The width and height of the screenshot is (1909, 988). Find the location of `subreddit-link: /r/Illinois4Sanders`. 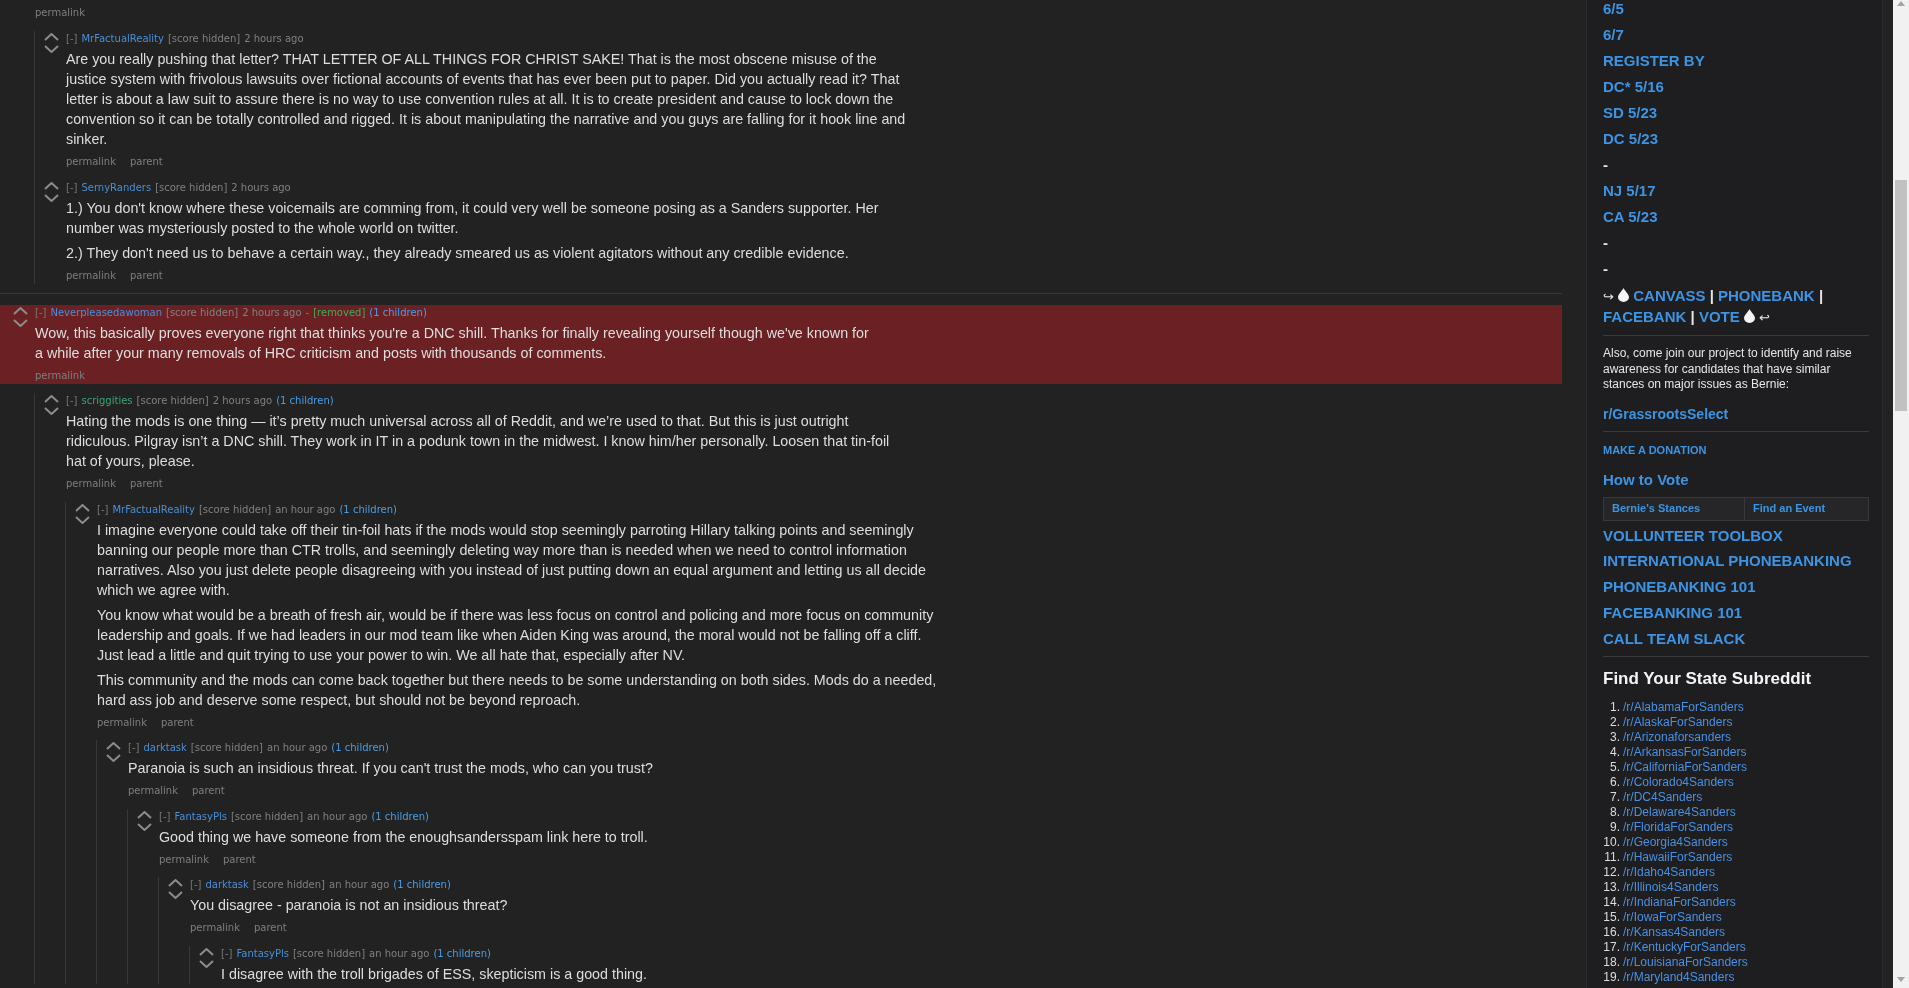

subreddit-link: /r/Illinois4Sanders is located at coordinates (1671, 887).